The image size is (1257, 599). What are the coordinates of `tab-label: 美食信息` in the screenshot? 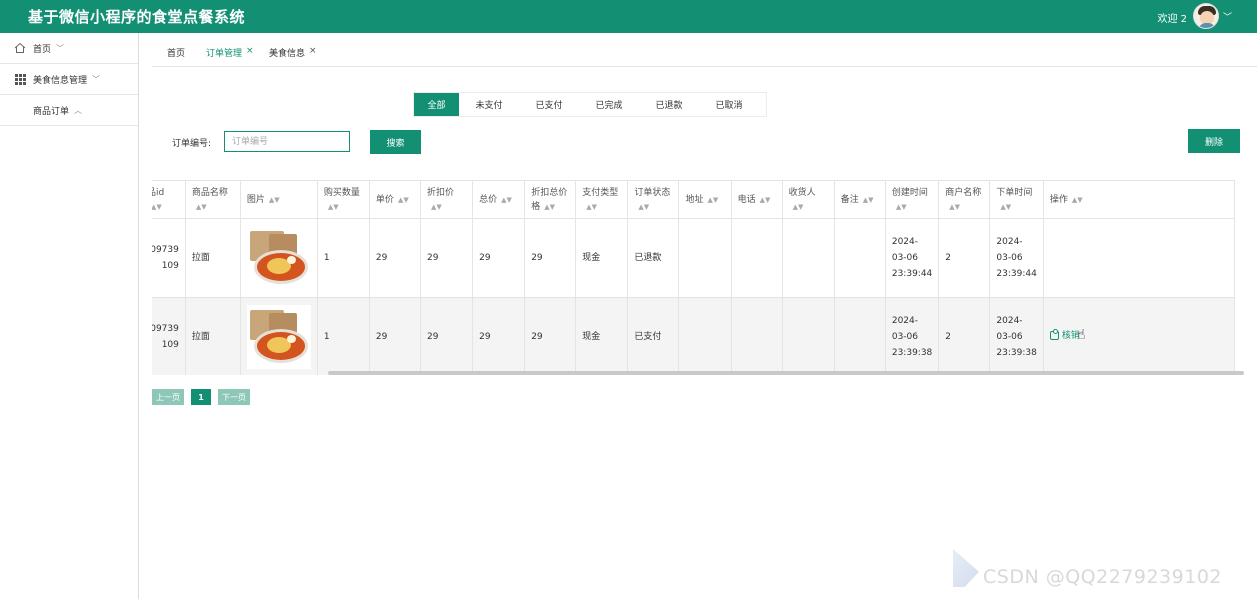 It's located at (287, 54).